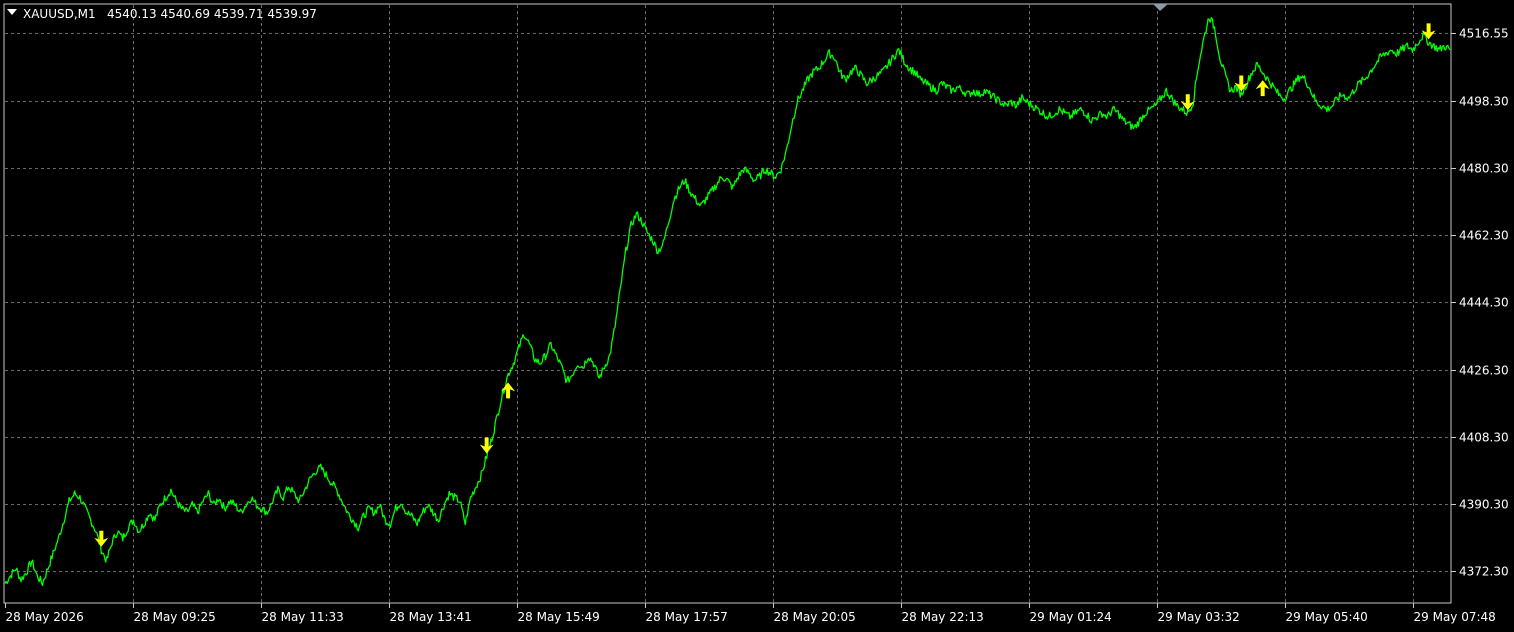 This screenshot has height=632, width=1514. I want to click on x-tick-label: 28 May 22:13, so click(943, 617).